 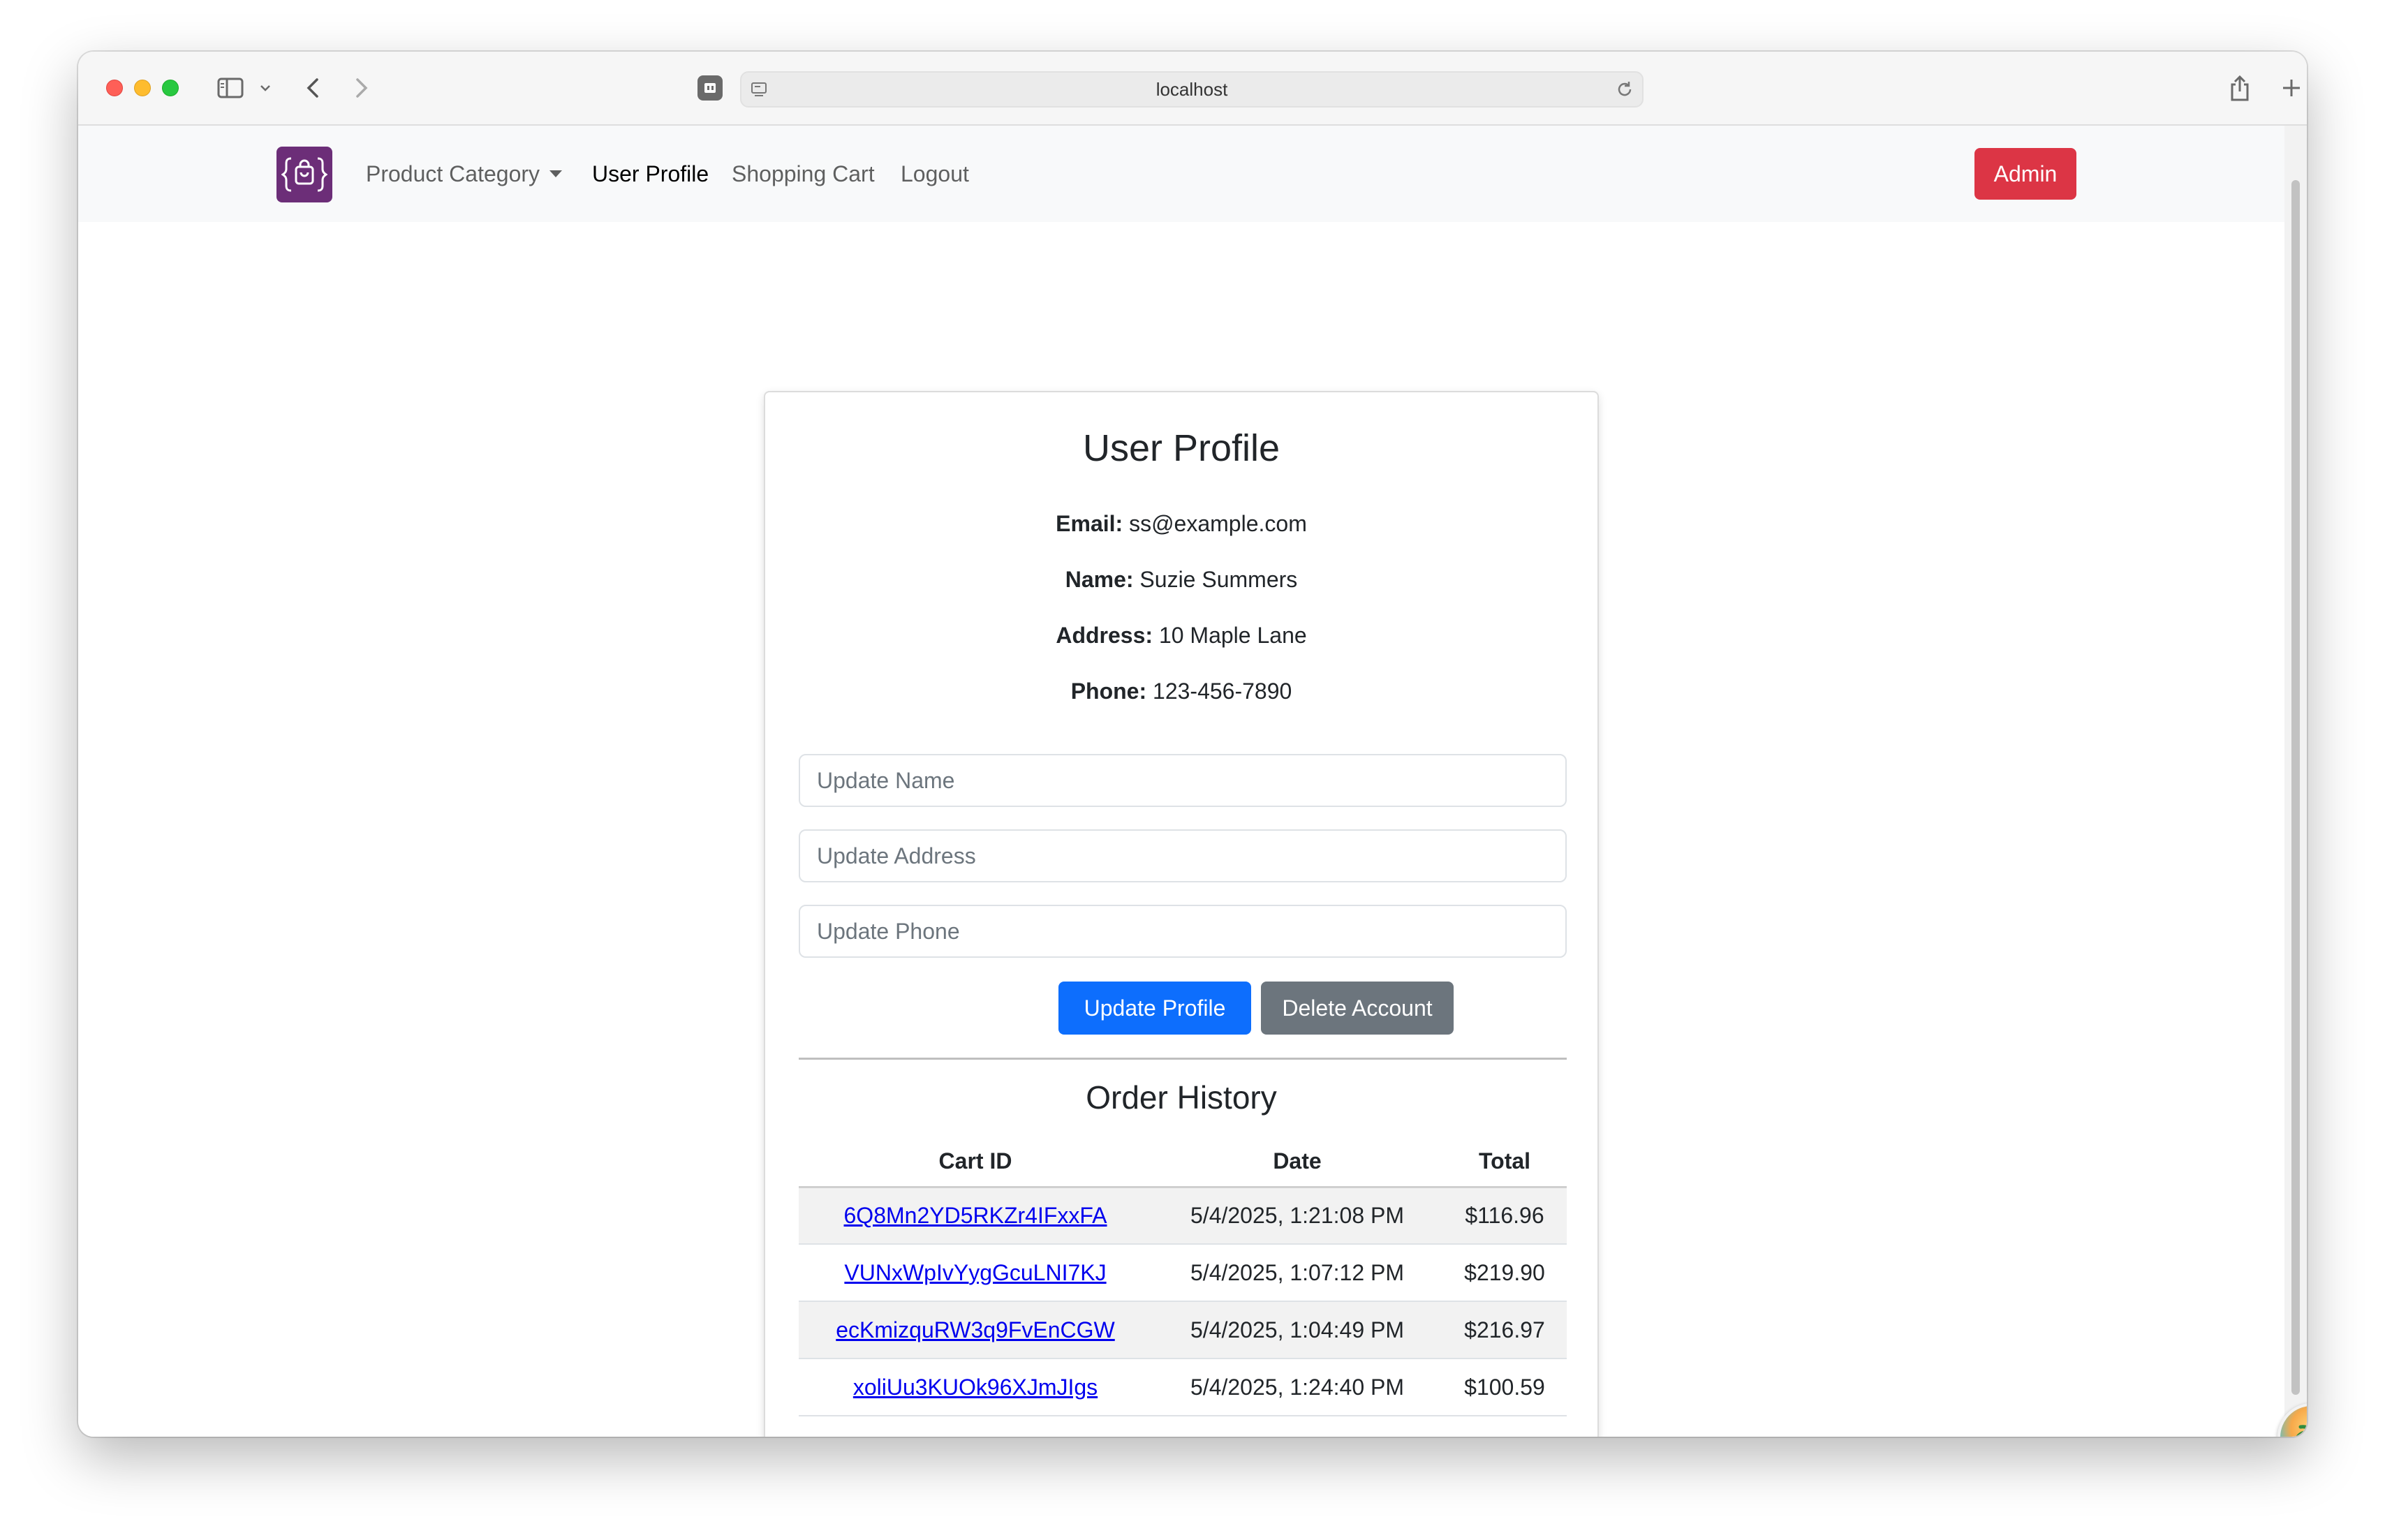 I want to click on total-cell: $100.59, so click(x=1504, y=1387).